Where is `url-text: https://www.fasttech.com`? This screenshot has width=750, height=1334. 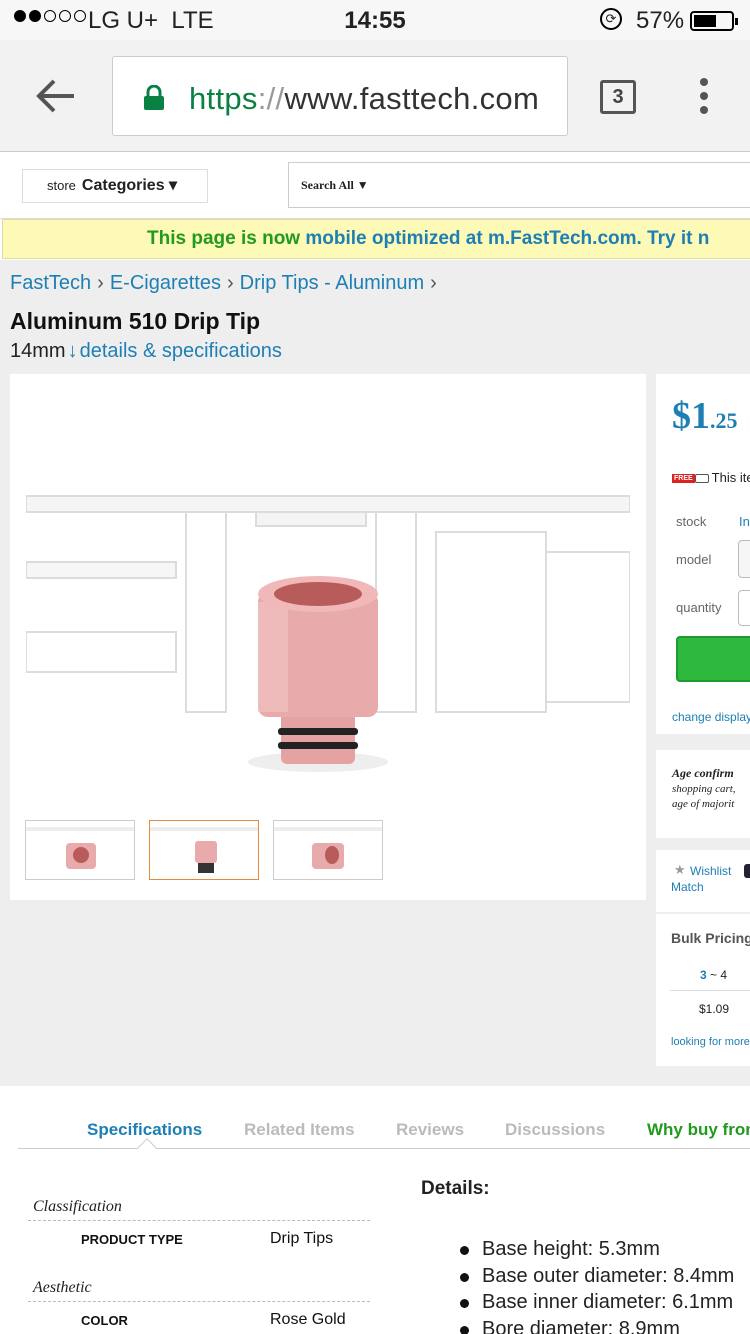 url-text: https://www.fasttech.com is located at coordinates (364, 98).